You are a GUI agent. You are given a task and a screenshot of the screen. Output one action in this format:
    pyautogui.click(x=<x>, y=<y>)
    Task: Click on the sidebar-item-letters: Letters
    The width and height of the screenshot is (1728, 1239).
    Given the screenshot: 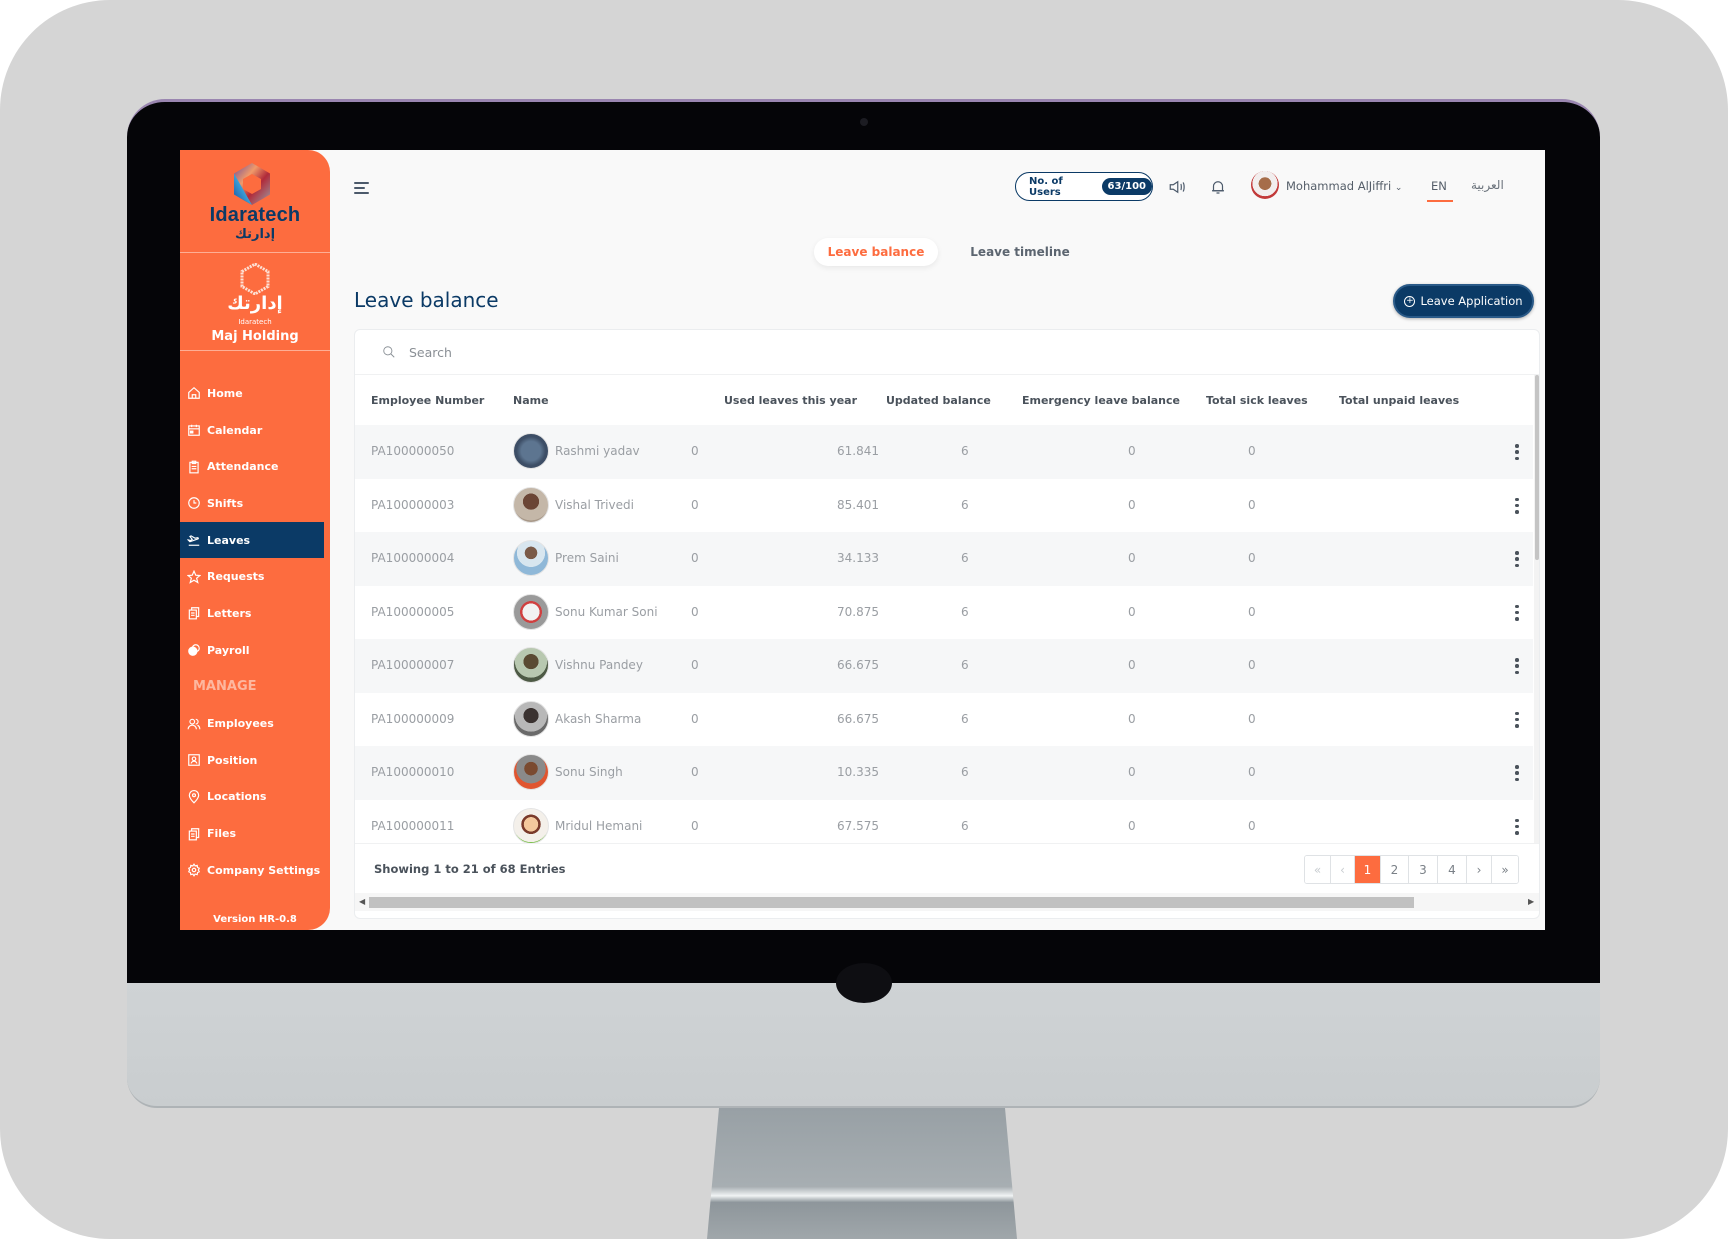 What is the action you would take?
    pyautogui.click(x=252, y=613)
    